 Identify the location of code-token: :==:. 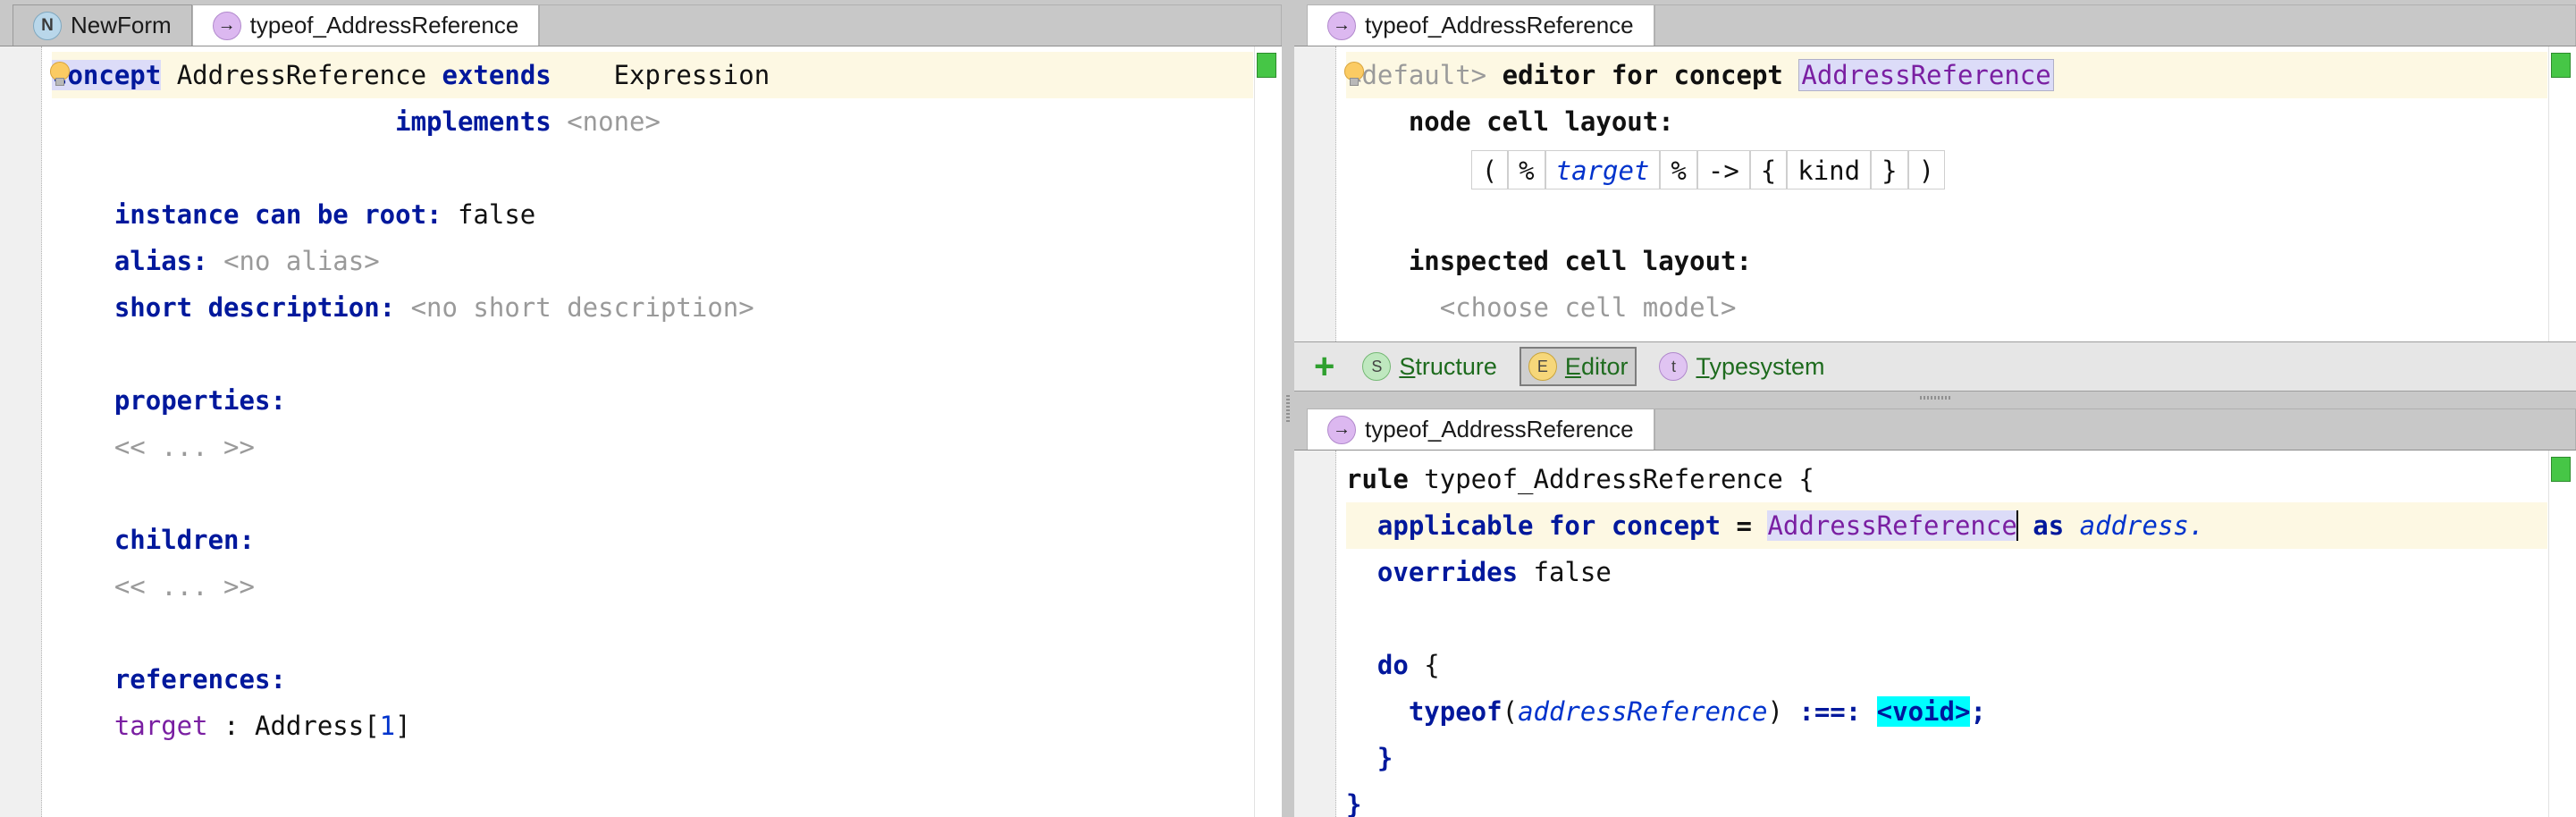
(1830, 712).